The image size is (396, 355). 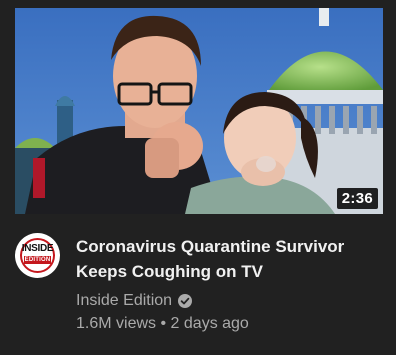 I want to click on channel-avatar: INSIDE EDITION, so click(x=37, y=255).